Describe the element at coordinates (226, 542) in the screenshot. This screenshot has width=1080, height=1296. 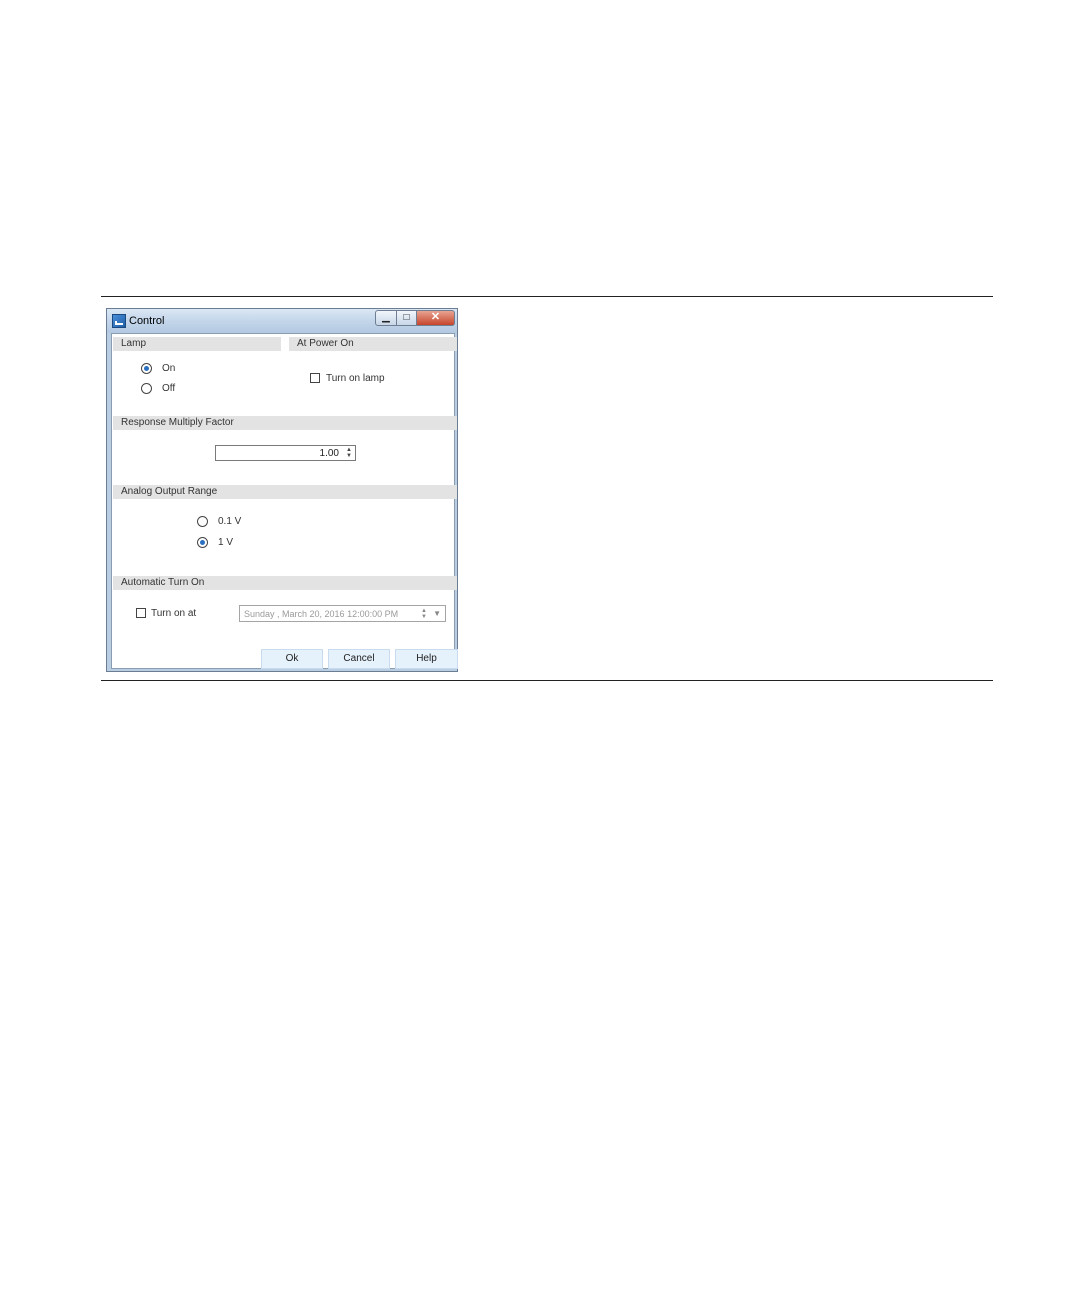
I see `analog-1v-label: 1 V` at that location.